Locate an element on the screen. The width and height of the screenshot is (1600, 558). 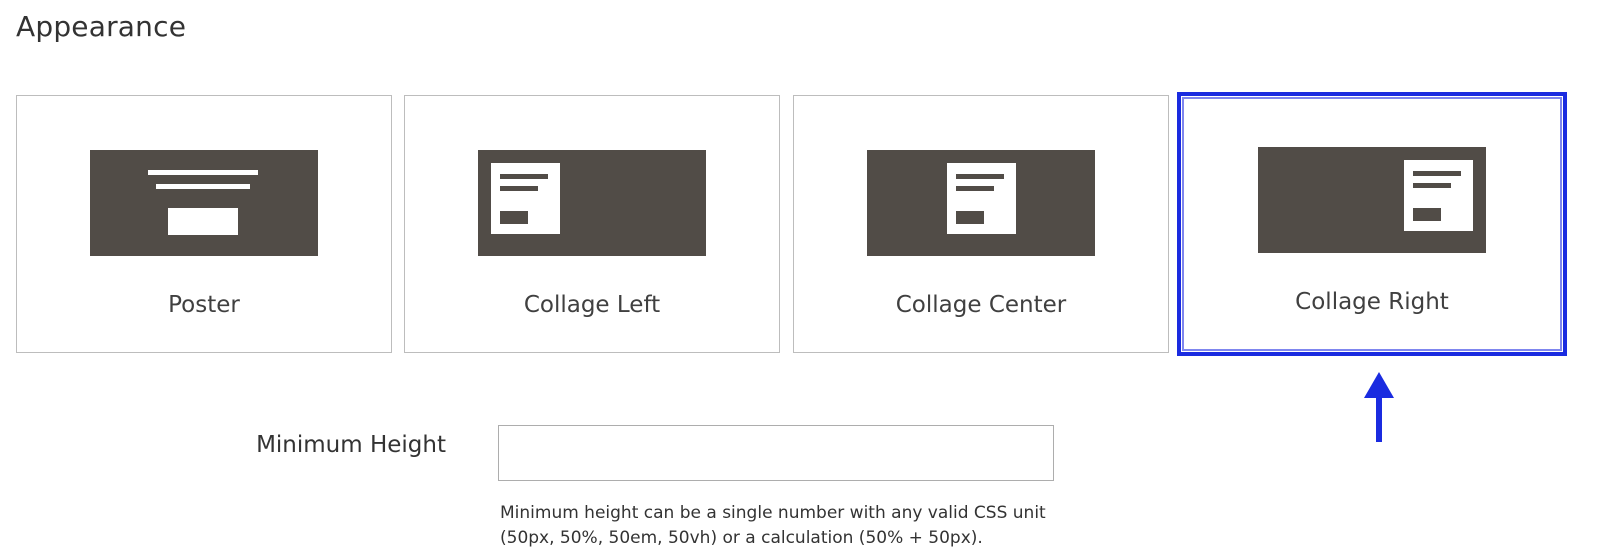
appearance-option-label: Collage Center is located at coordinates (981, 305).